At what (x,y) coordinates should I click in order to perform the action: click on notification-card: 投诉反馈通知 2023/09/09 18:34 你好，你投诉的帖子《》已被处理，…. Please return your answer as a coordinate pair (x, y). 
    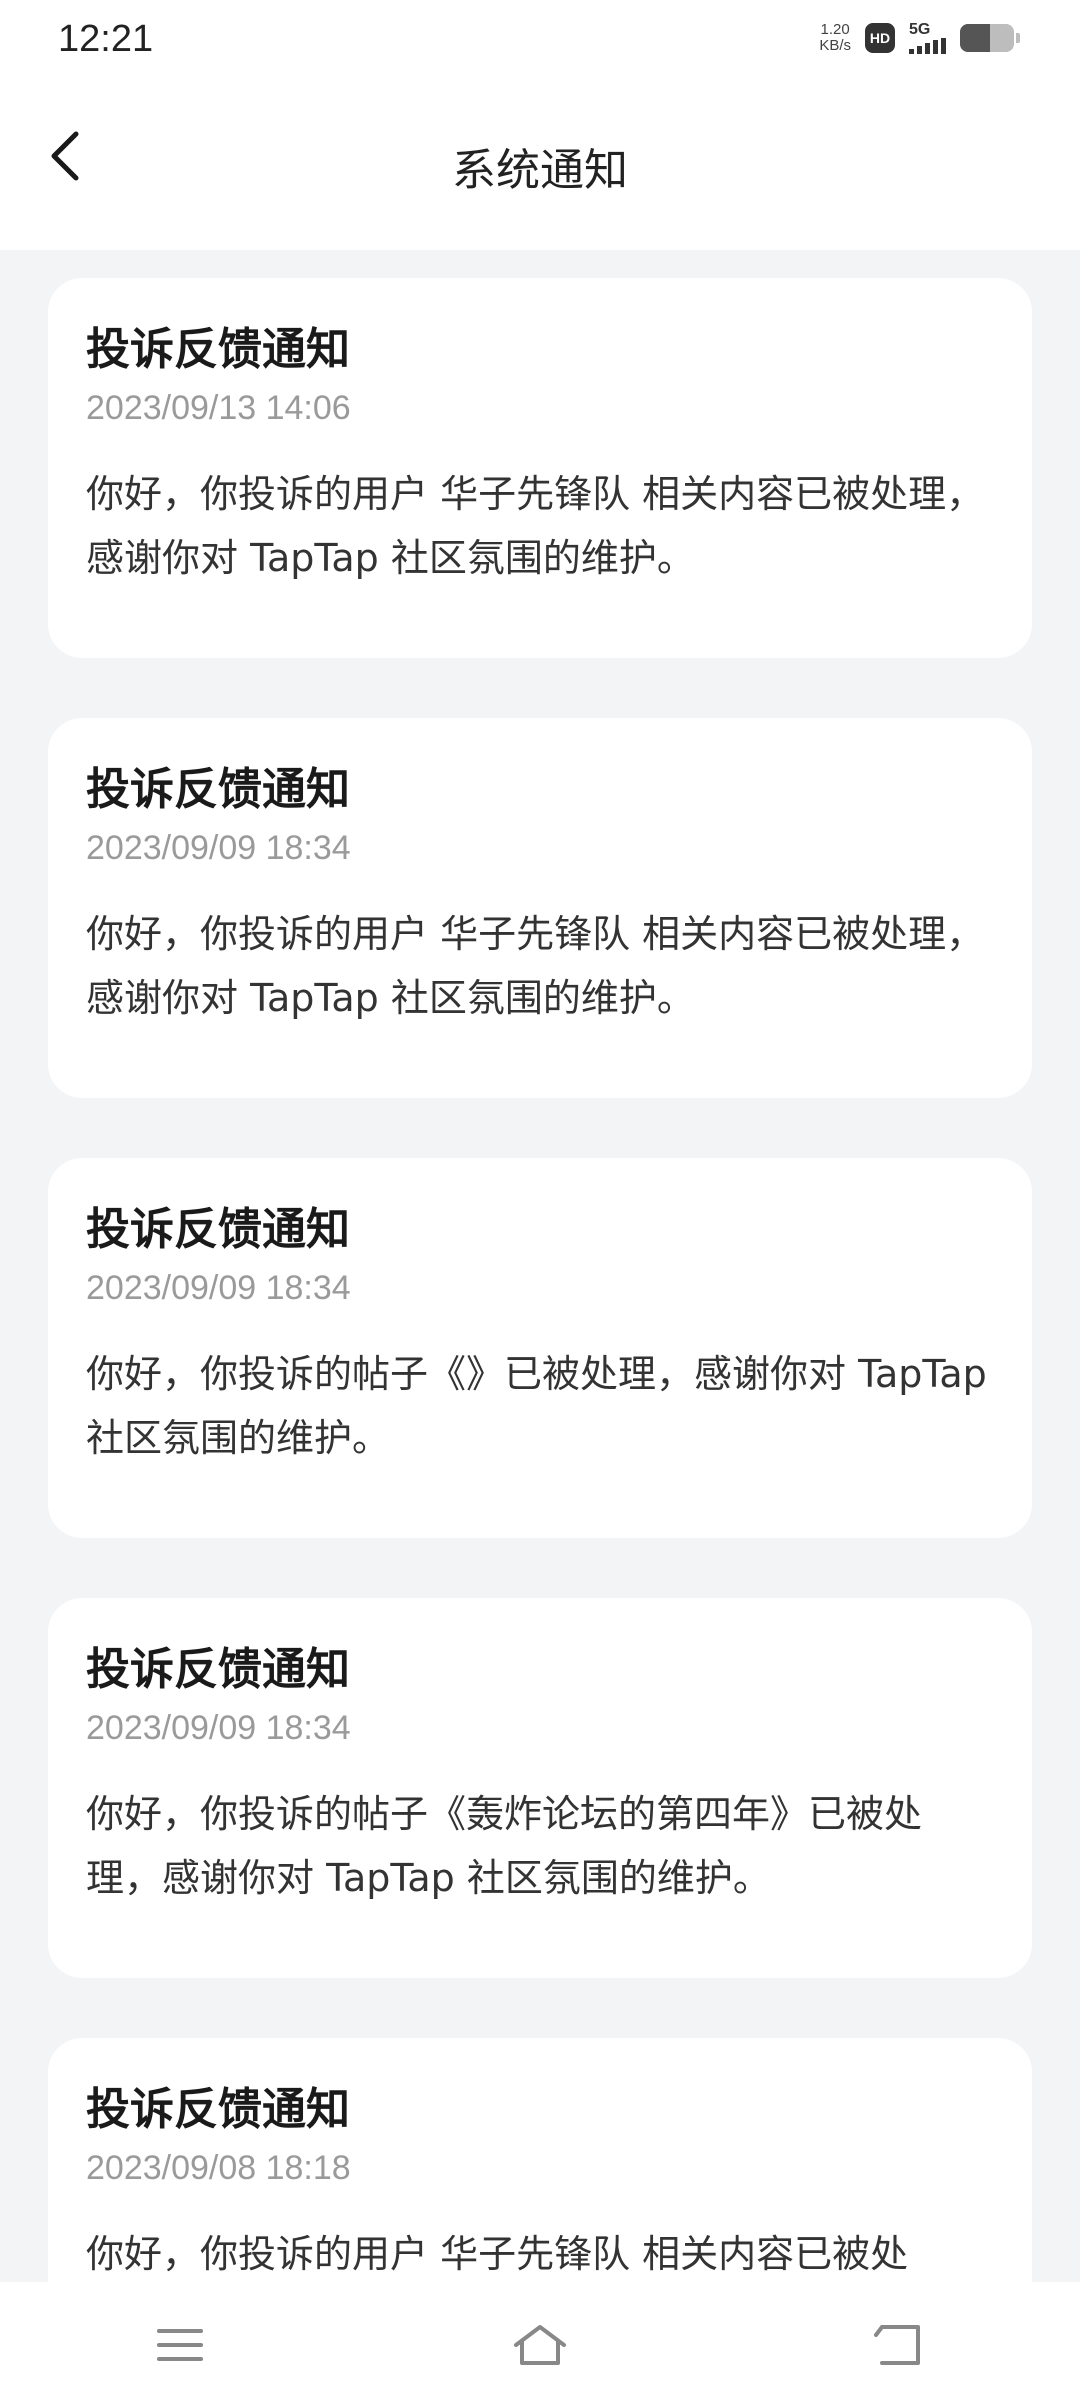
    Looking at the image, I should click on (540, 1348).